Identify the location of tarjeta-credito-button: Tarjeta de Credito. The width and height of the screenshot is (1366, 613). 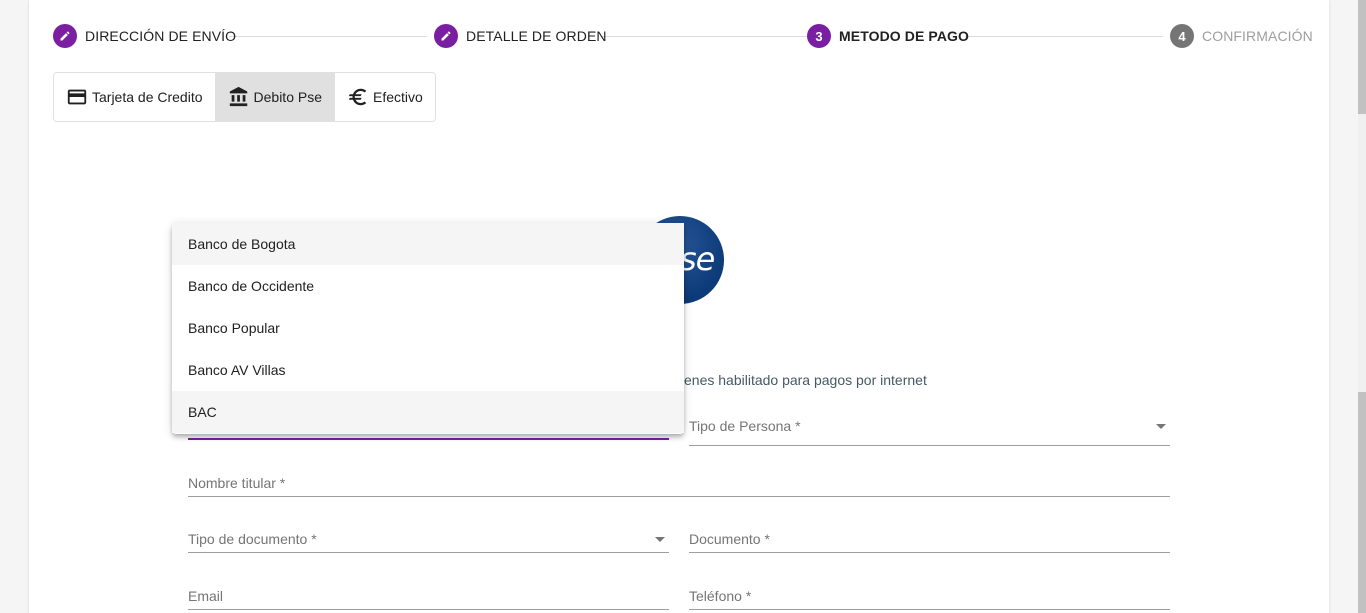
(135, 97).